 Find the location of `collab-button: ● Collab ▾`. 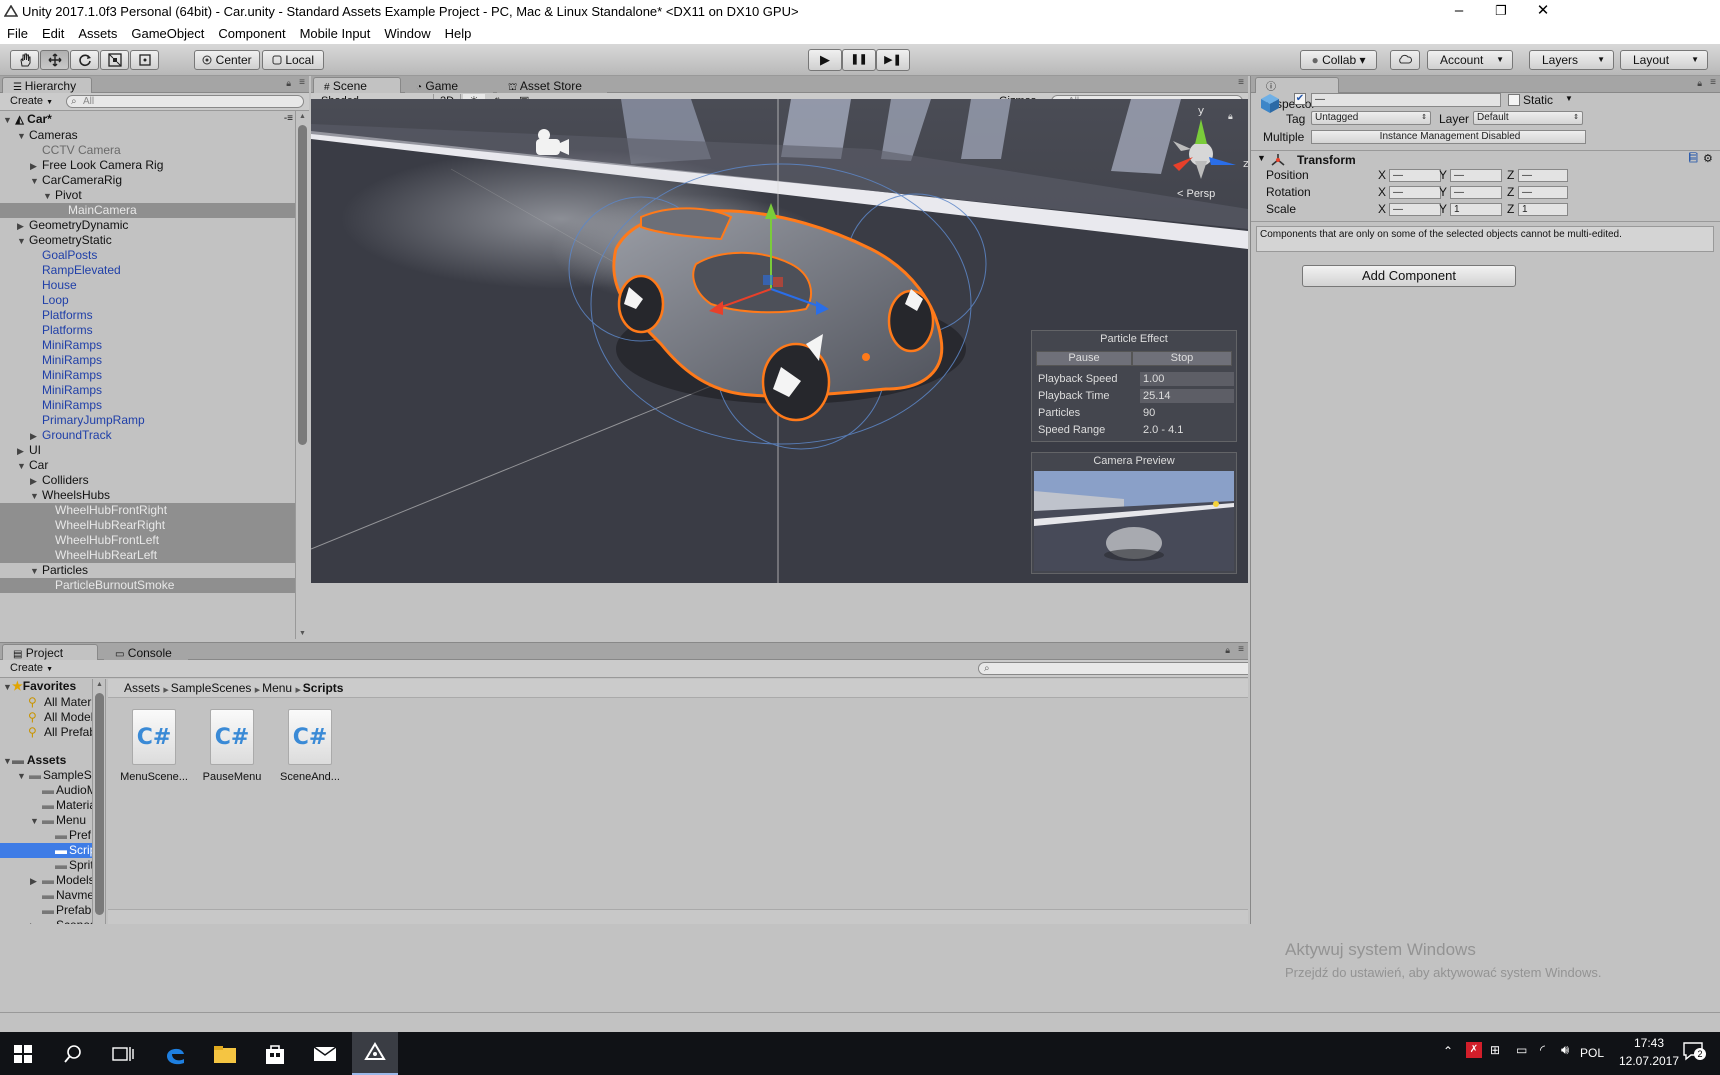

collab-button: ● Collab ▾ is located at coordinates (1338, 60).